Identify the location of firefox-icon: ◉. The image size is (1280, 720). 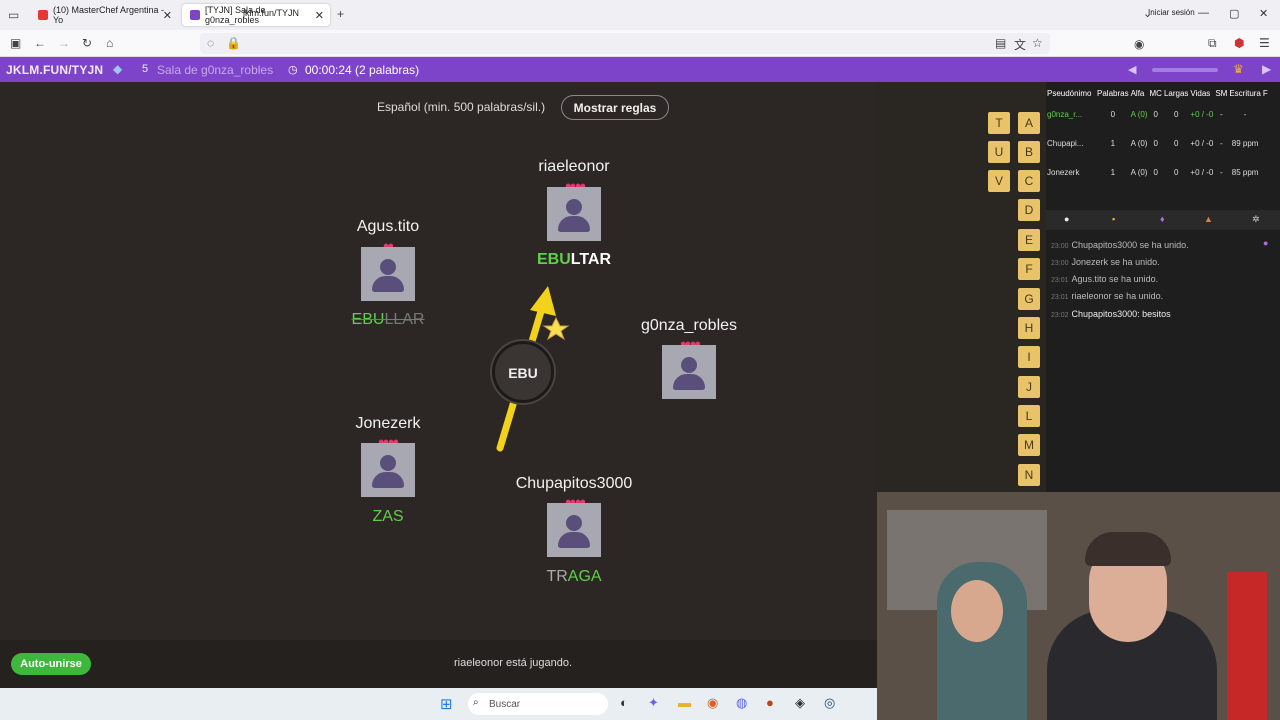
(712, 703).